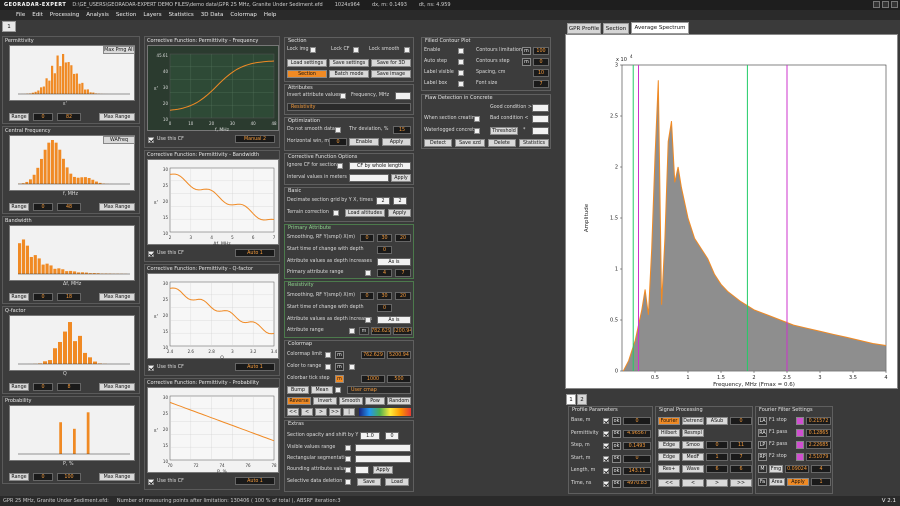 The height and width of the screenshot is (506, 900). I want to click on res-smooth-y: 0, so click(367, 296).